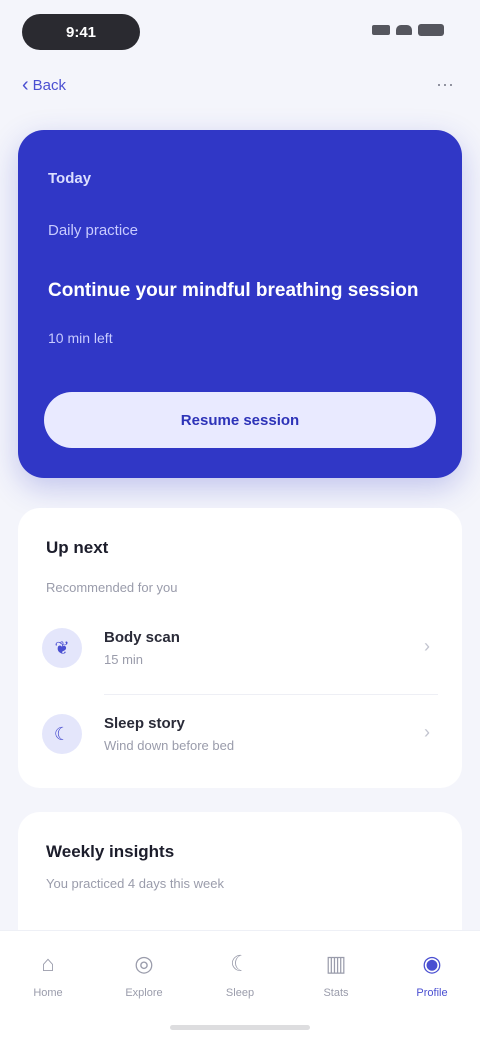 This screenshot has height=1040, width=480. Describe the element at coordinates (169, 745) in the screenshot. I see `list-item-desc: Wind down before bed` at that location.